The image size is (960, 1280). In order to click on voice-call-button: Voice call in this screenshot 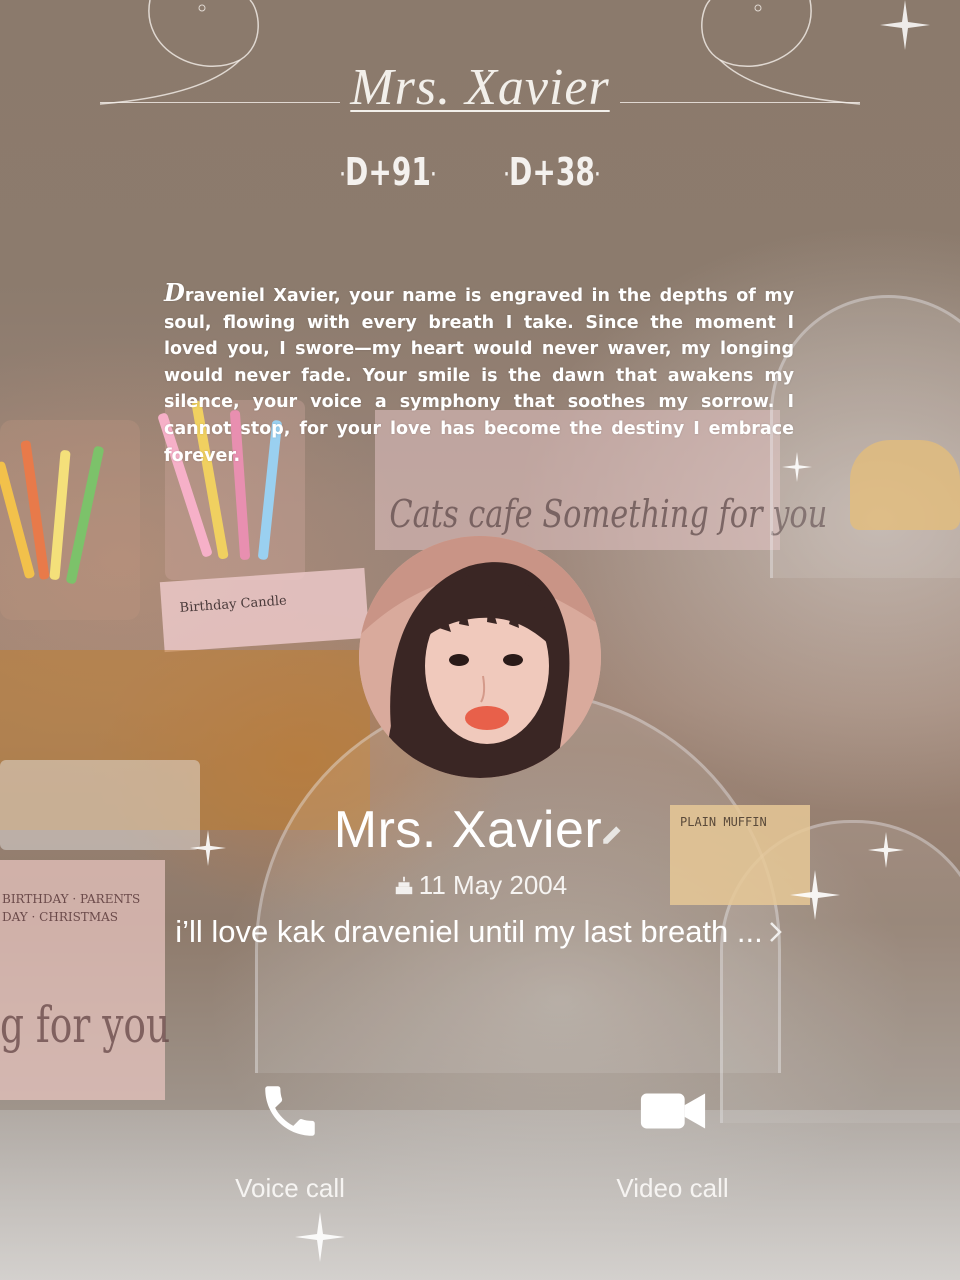, I will do `click(290, 1141)`.